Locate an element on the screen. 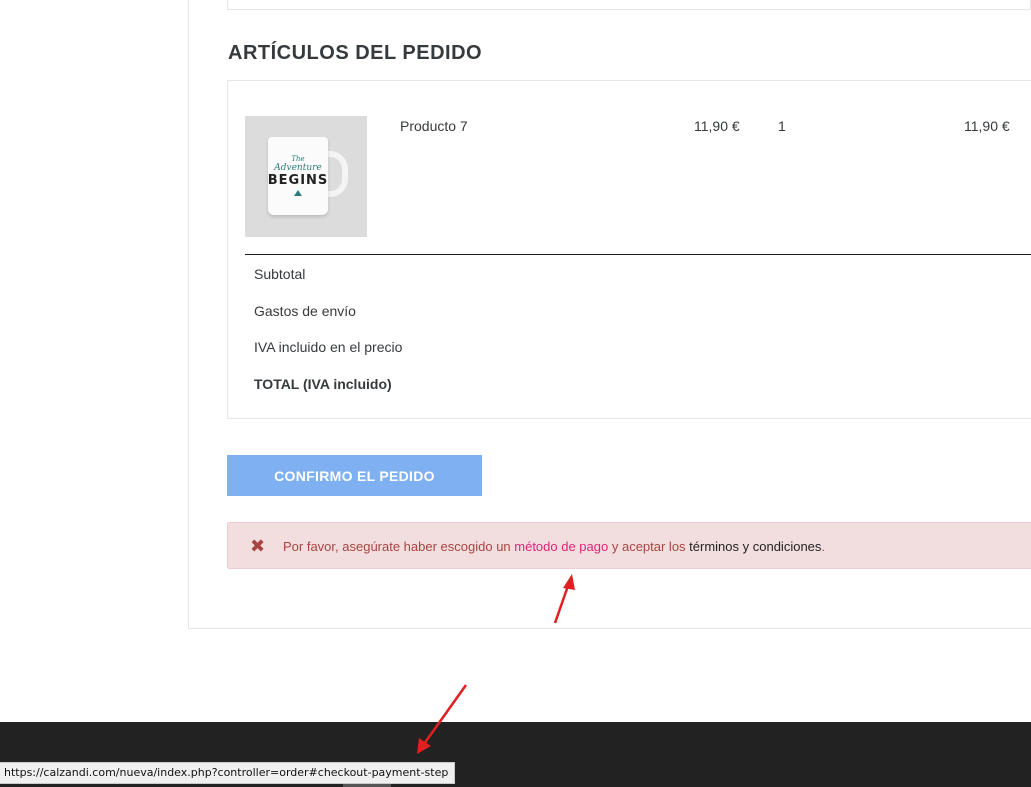  product-name: Producto 7 is located at coordinates (434, 126).